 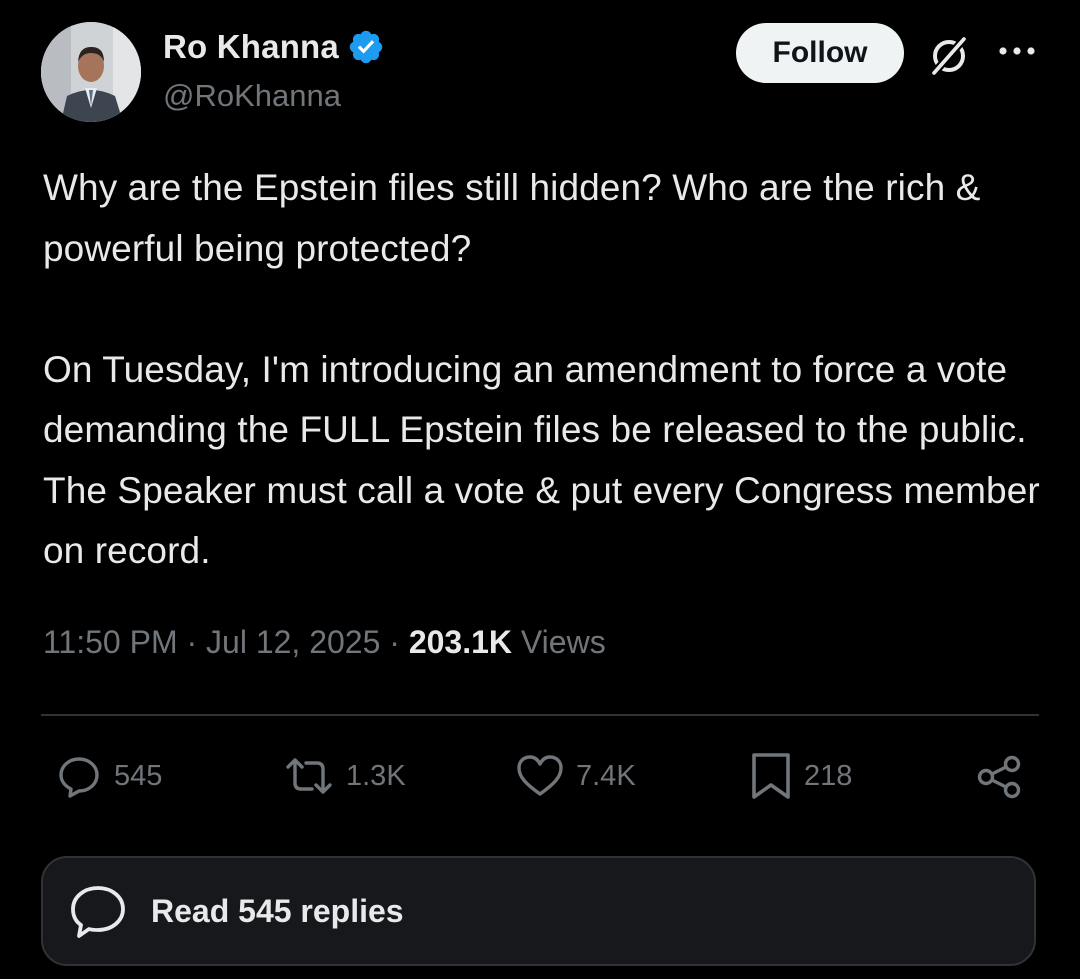 I want to click on heart-icon, so click(x=540, y=775).